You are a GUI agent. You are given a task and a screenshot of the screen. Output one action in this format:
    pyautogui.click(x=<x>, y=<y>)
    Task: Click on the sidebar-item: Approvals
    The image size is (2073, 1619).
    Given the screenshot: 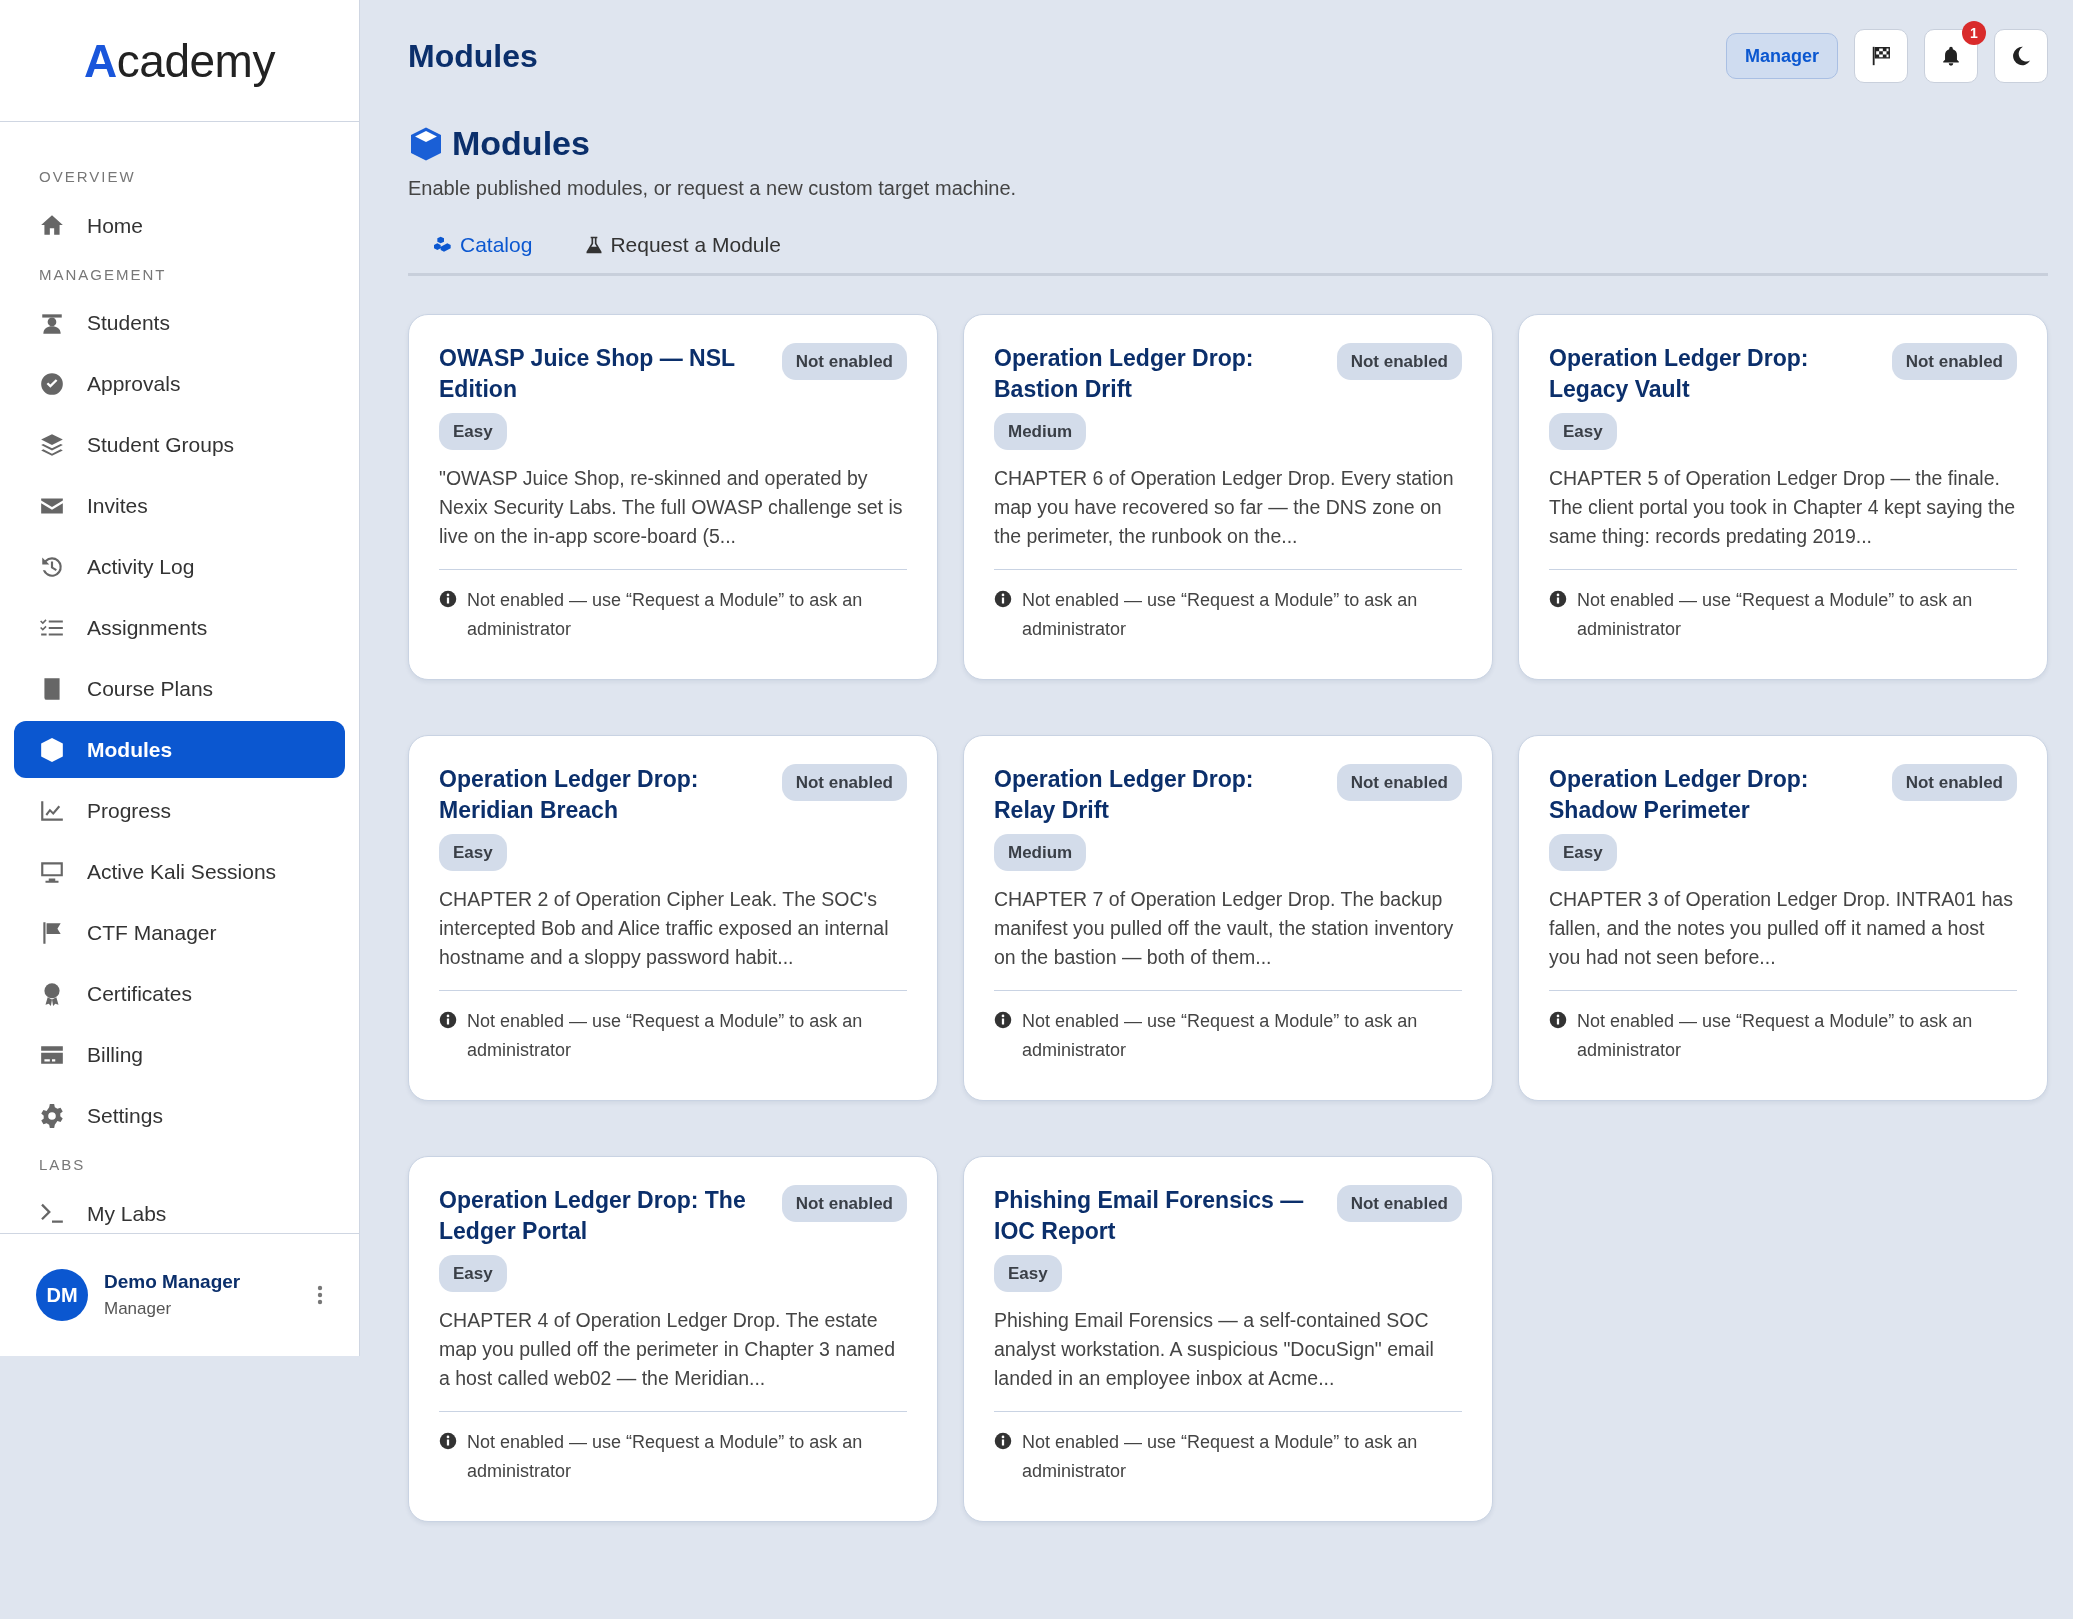 What is the action you would take?
    pyautogui.click(x=179, y=384)
    